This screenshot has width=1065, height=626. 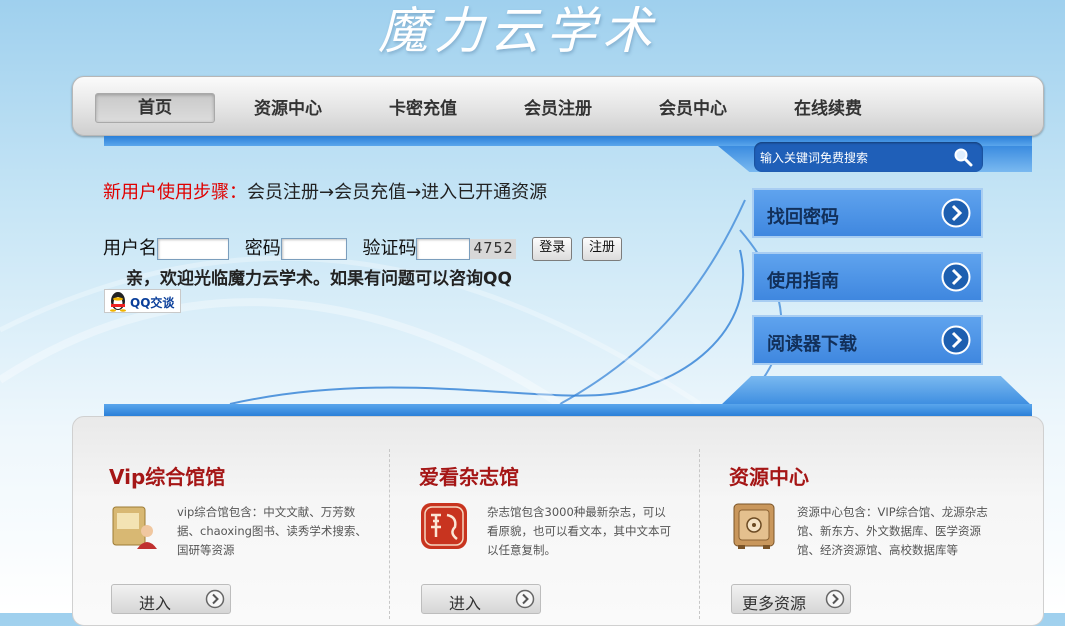 What do you see at coordinates (855, 158) in the screenshot?
I see `search-input` at bounding box center [855, 158].